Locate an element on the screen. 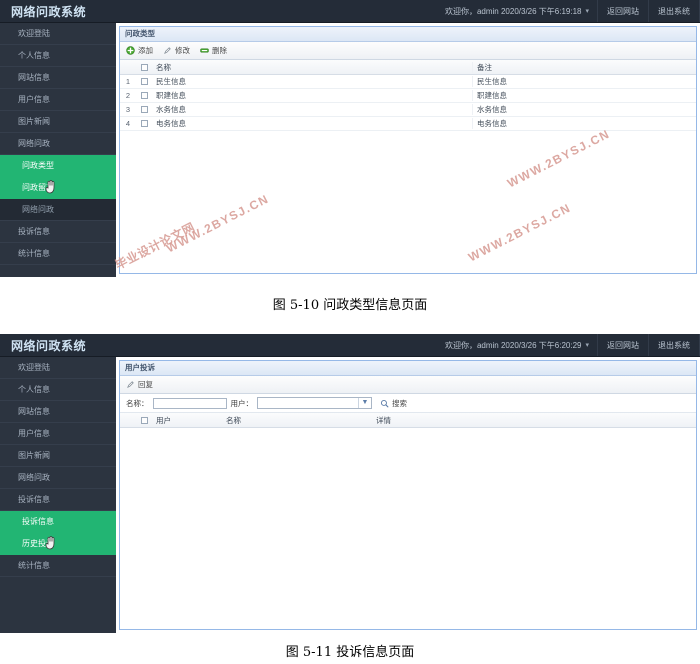 The width and height of the screenshot is (700, 664). search-icon is located at coordinates (384, 403).